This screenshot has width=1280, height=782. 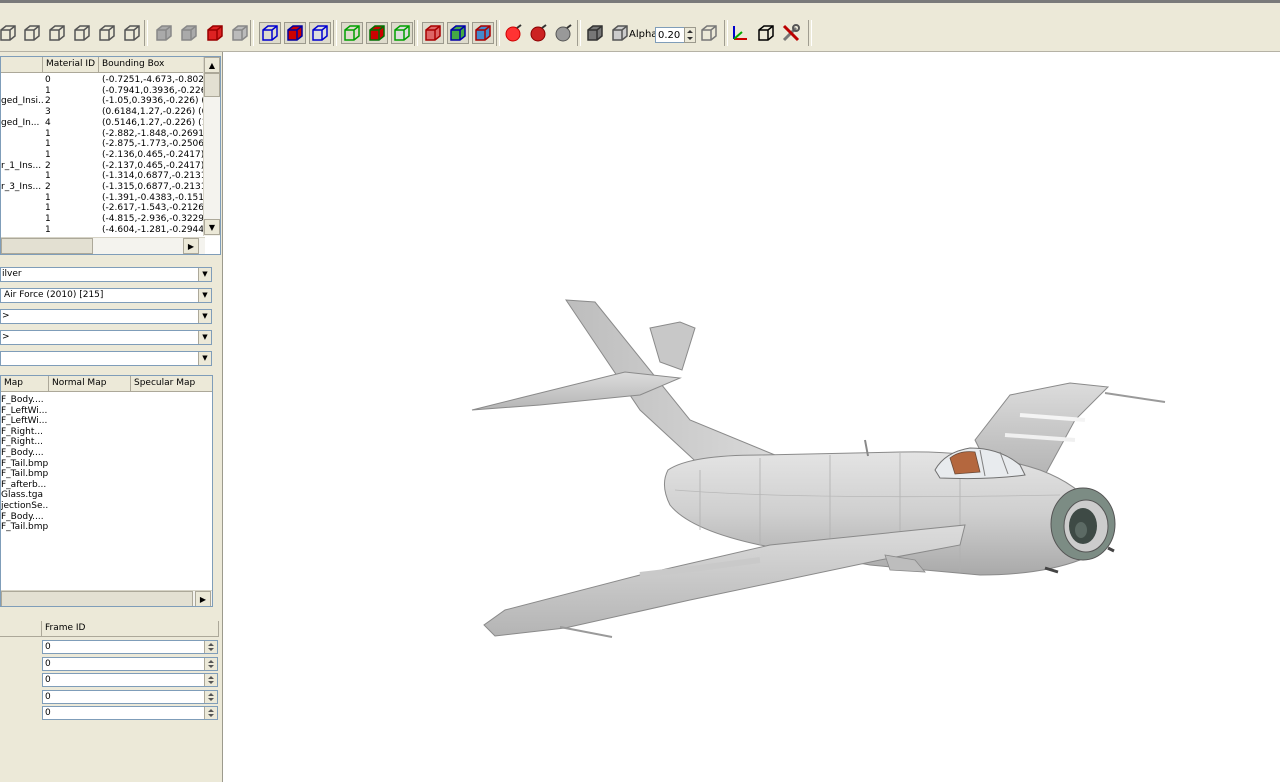 I want to click on texture-header-normal-map: Normal Map, so click(x=90, y=384).